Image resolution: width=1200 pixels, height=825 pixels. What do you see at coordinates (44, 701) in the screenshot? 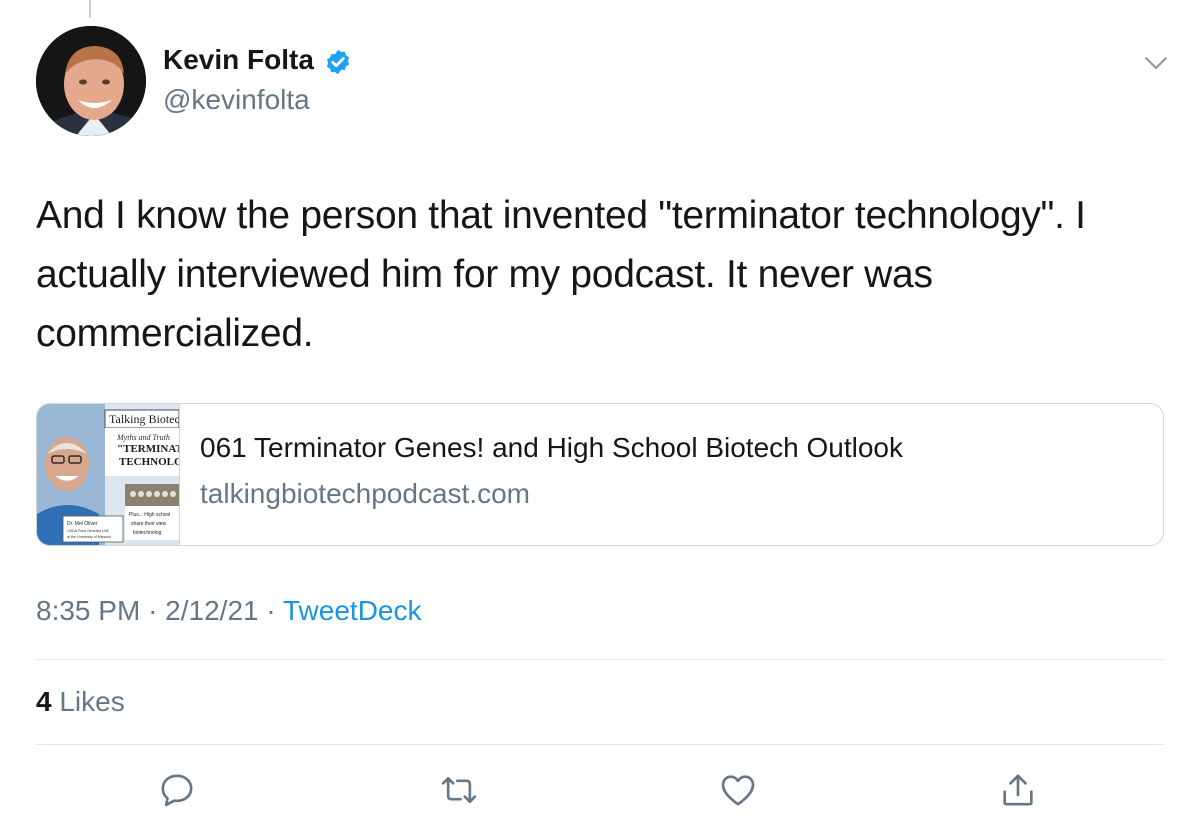
I see `likes-count: 4` at bounding box center [44, 701].